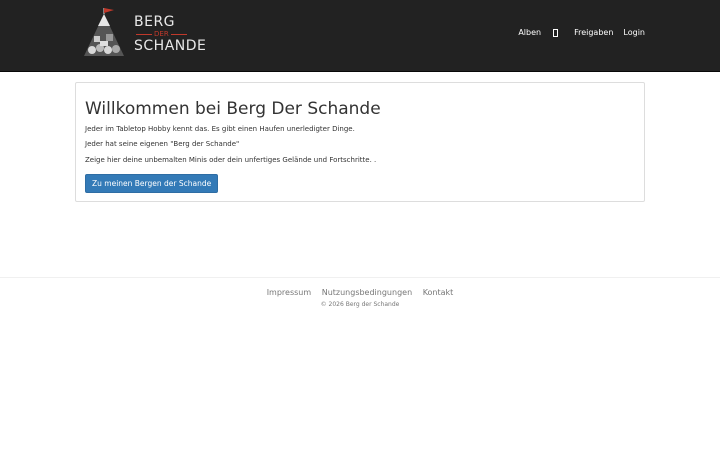 The height and width of the screenshot is (450, 720). Describe the element at coordinates (438, 292) in the screenshot. I see `footer-link-contact: Kontakt` at that location.